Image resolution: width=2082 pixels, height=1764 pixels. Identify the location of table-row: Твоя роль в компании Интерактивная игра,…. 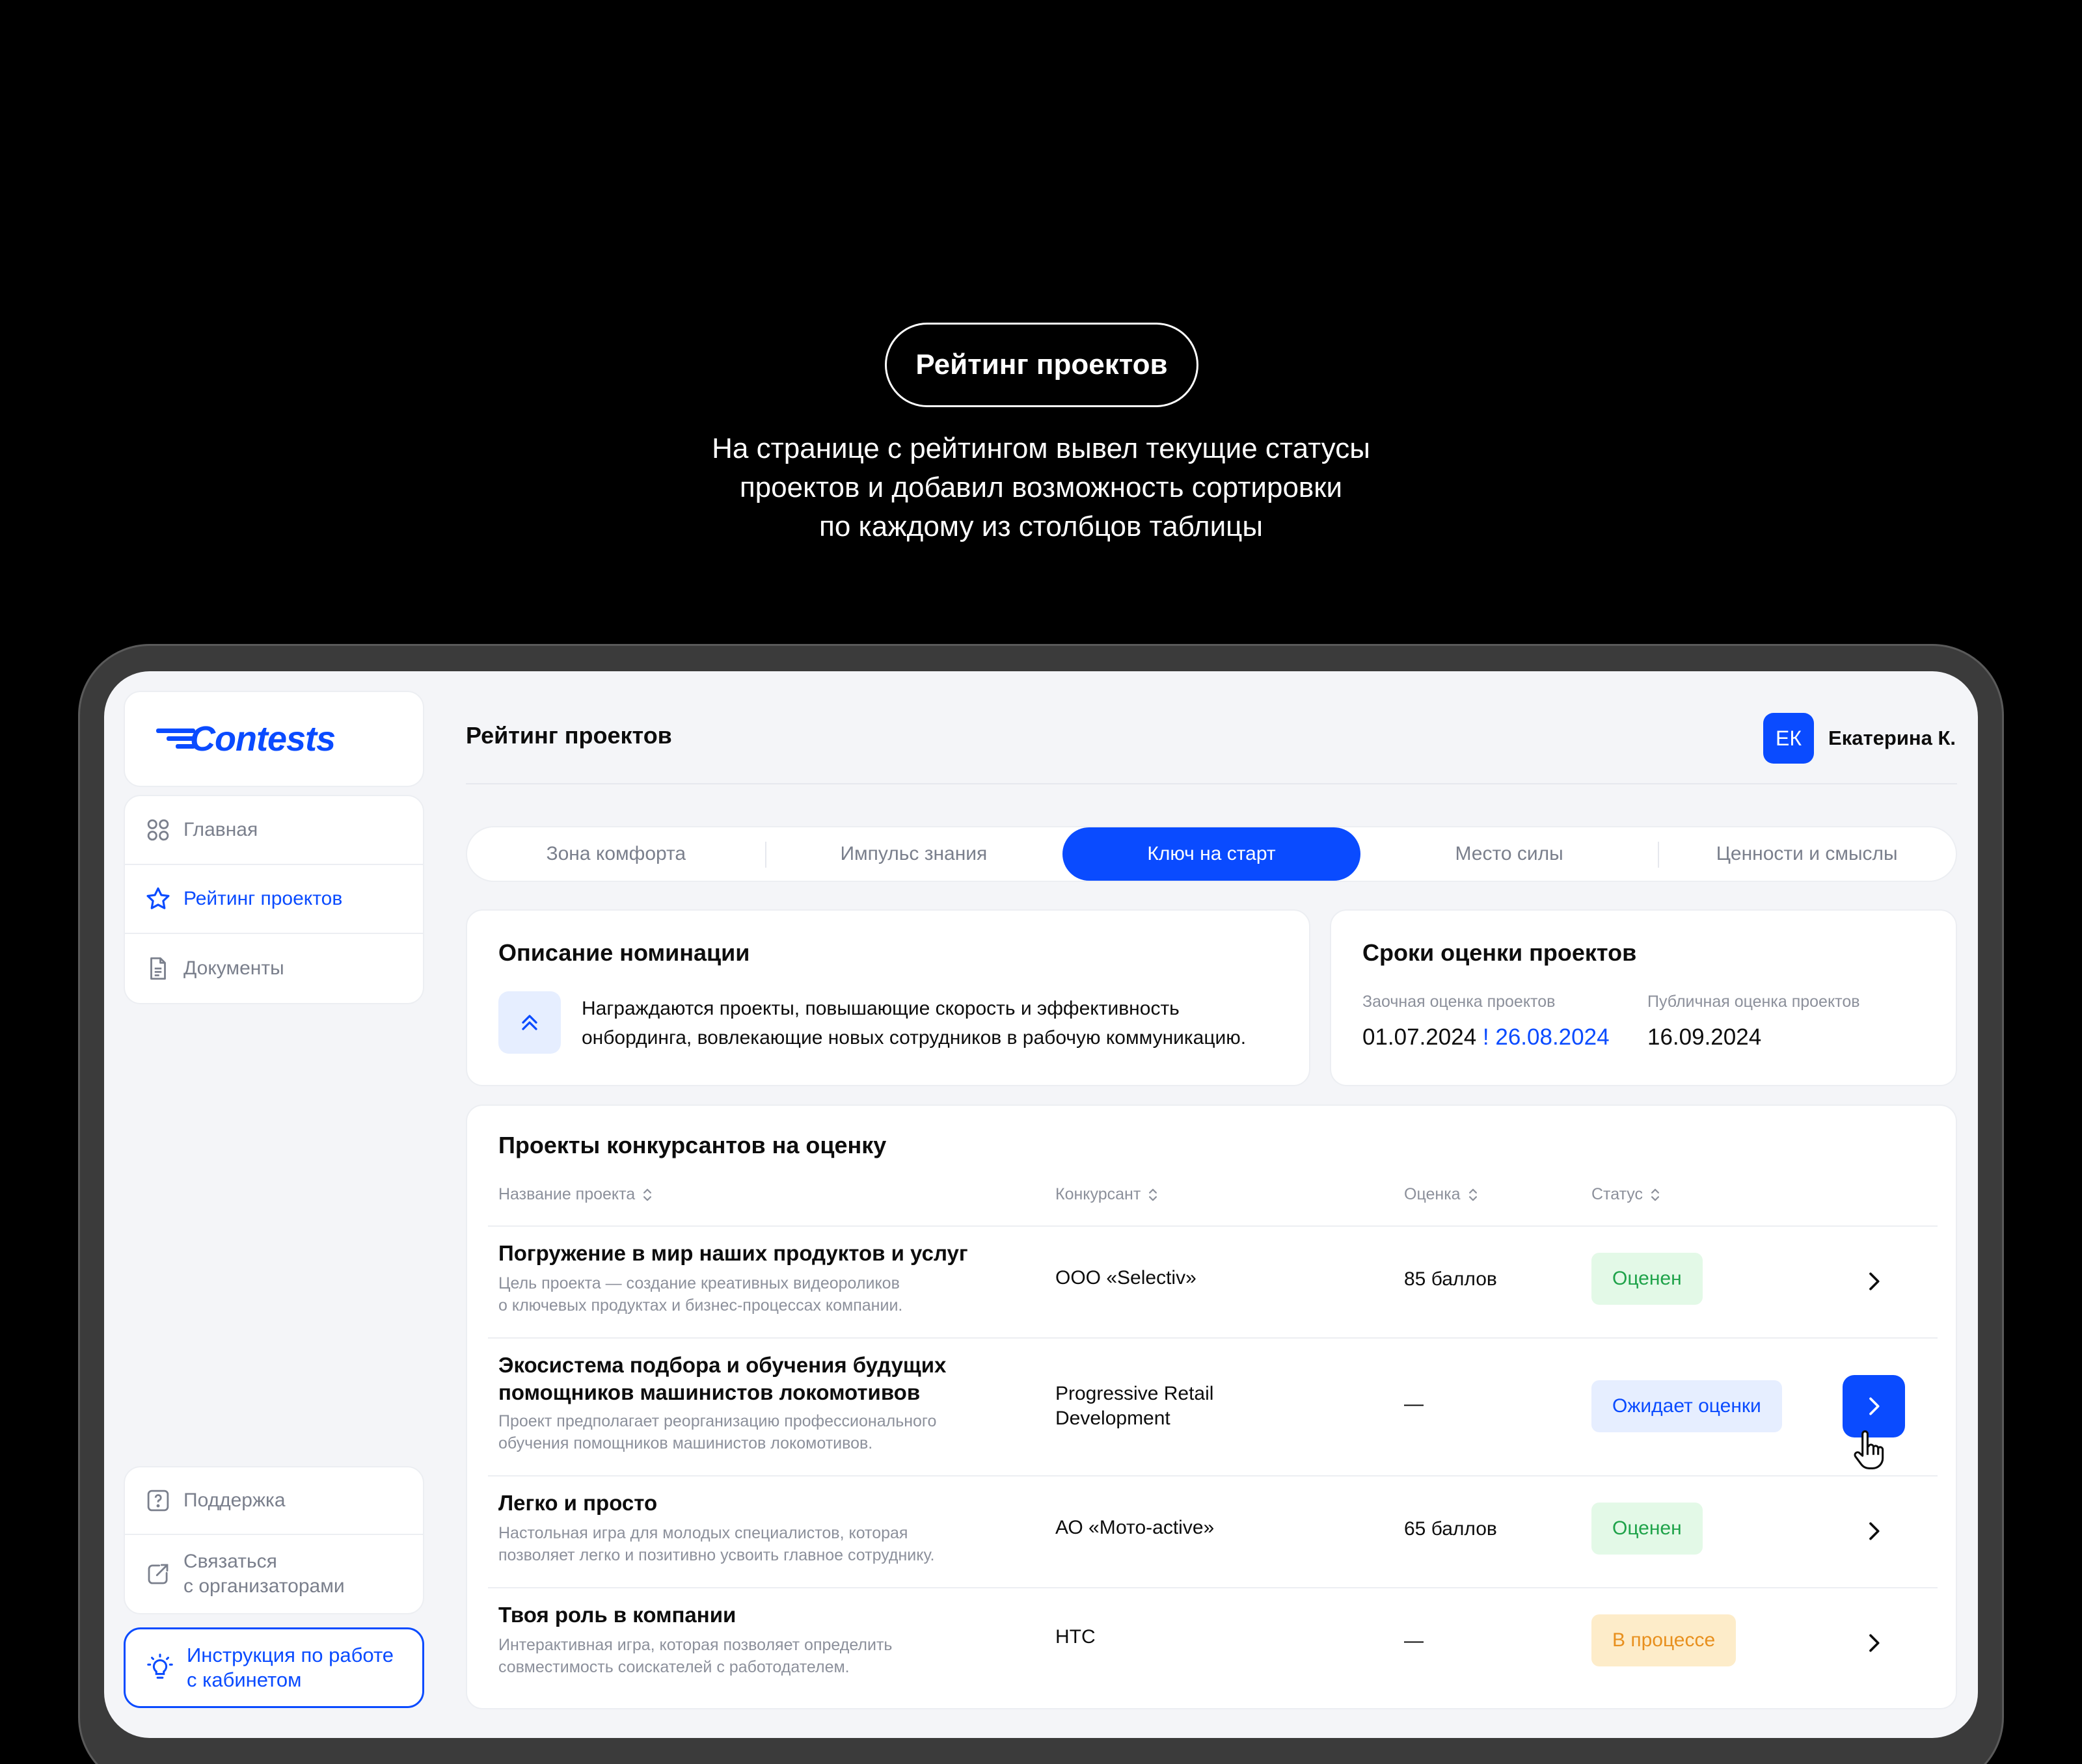
(1212, 1643).